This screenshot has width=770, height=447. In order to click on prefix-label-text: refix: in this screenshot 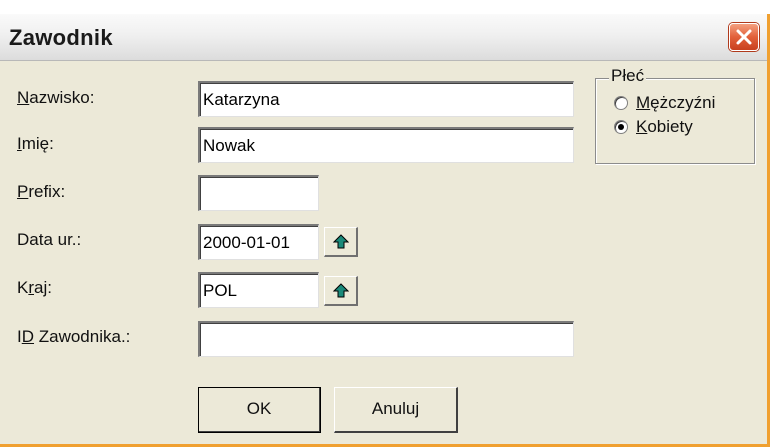, I will do `click(47, 191)`.